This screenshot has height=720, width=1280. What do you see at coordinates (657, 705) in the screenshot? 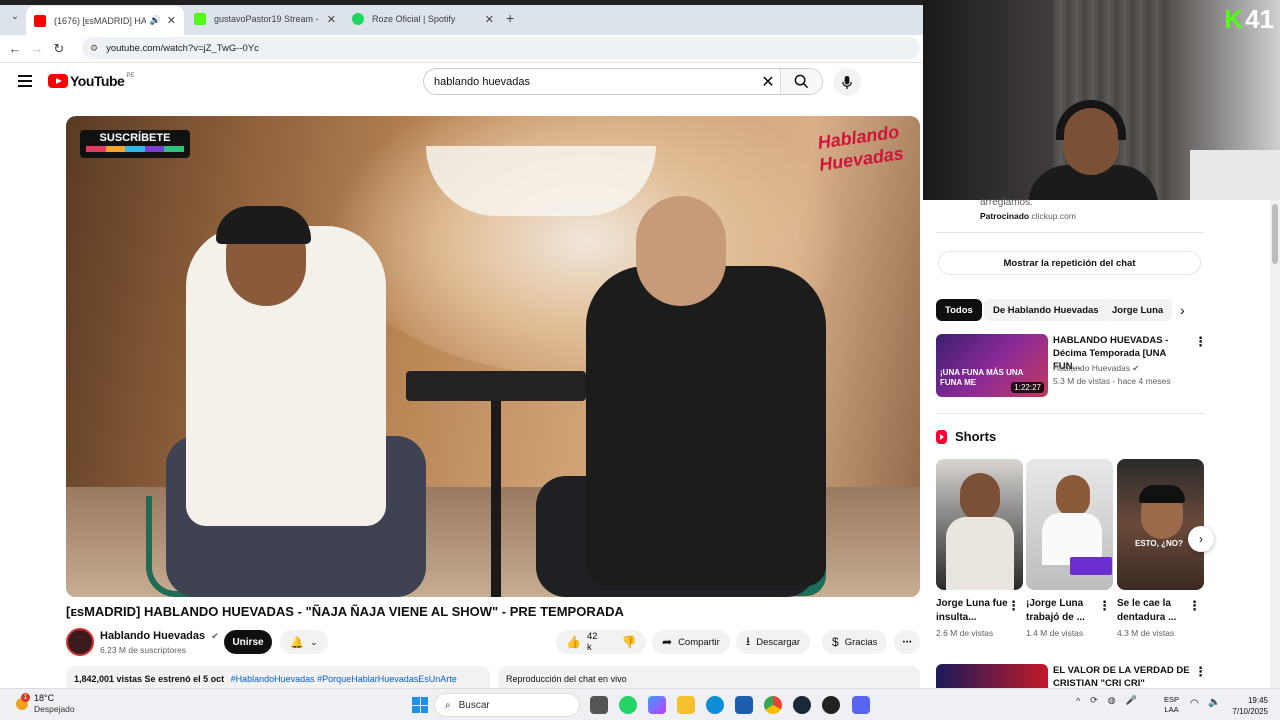
I see `copilot-icon` at bounding box center [657, 705].